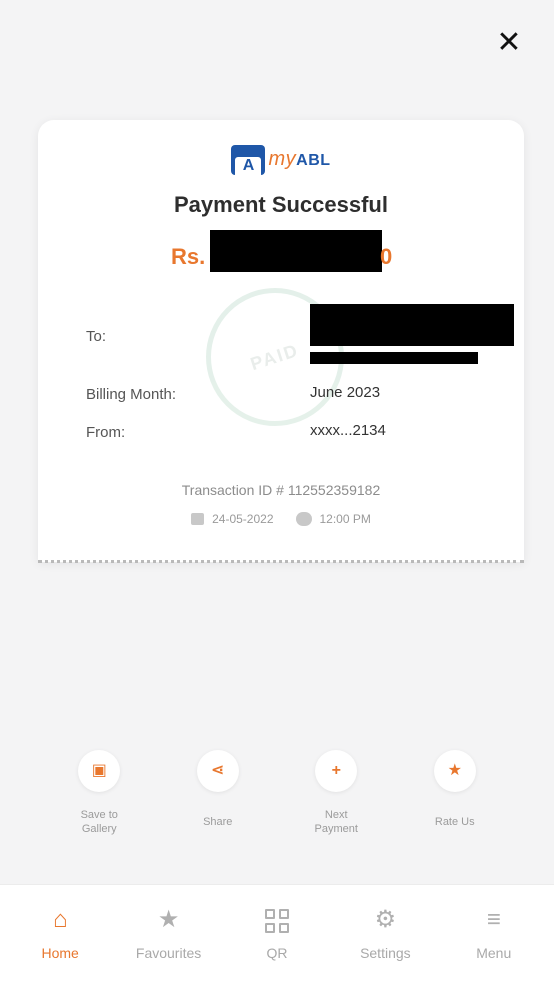 This screenshot has height=982, width=554. Describe the element at coordinates (348, 430) in the screenshot. I see `from-account-value: xxxx...2134` at that location.